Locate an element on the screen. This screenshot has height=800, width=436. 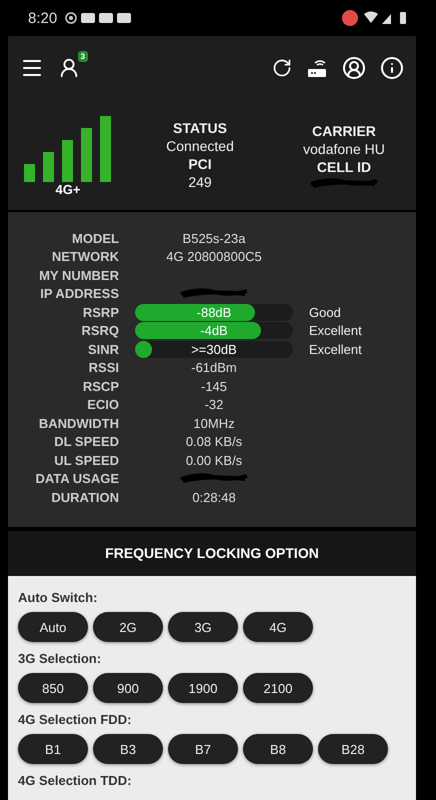
band-option-button: Auto is located at coordinates (53, 627).